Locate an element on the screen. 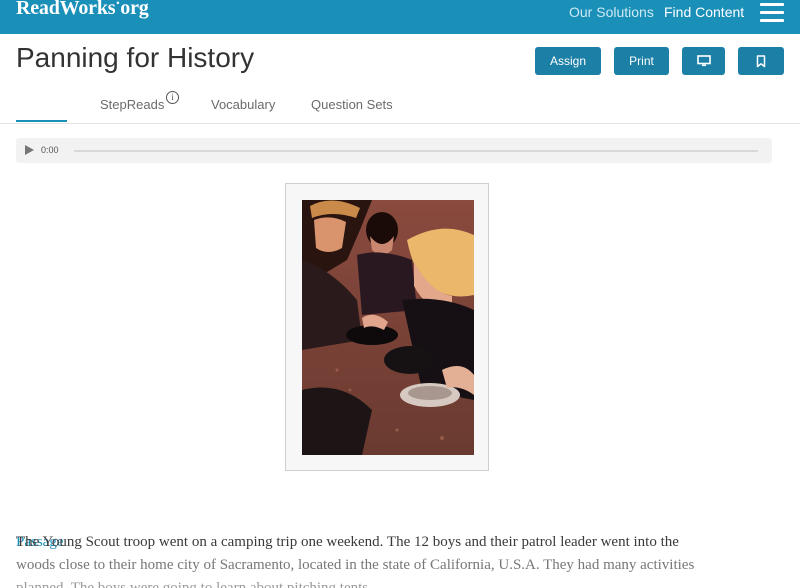 This screenshot has width=800, height=588. hamburger-icon is located at coordinates (773, 12).